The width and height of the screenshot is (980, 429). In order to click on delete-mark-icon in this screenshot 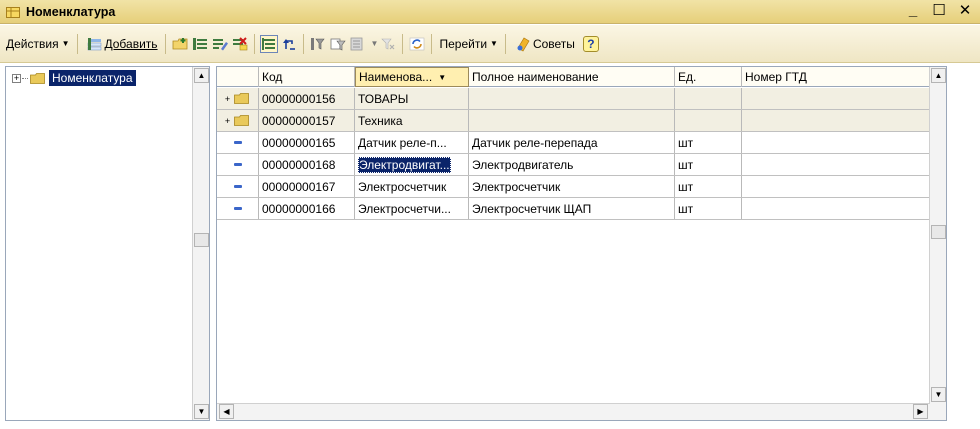, I will do `click(240, 44)`.